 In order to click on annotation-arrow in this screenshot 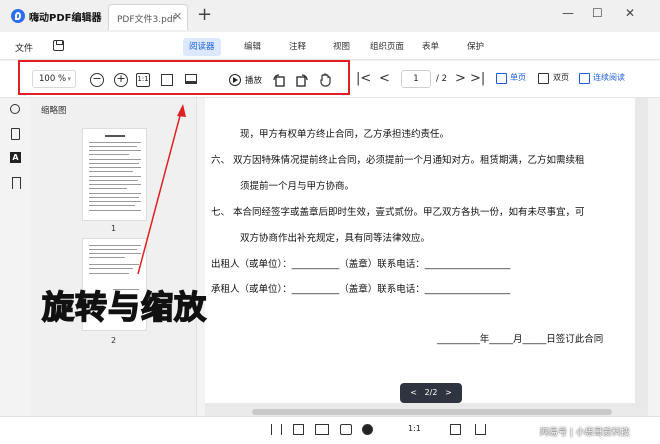, I will do `click(161, 189)`.